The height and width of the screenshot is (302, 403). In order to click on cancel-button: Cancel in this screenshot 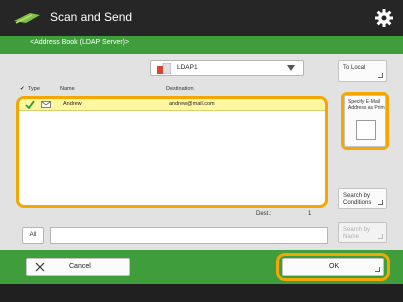, I will do `click(78, 267)`.